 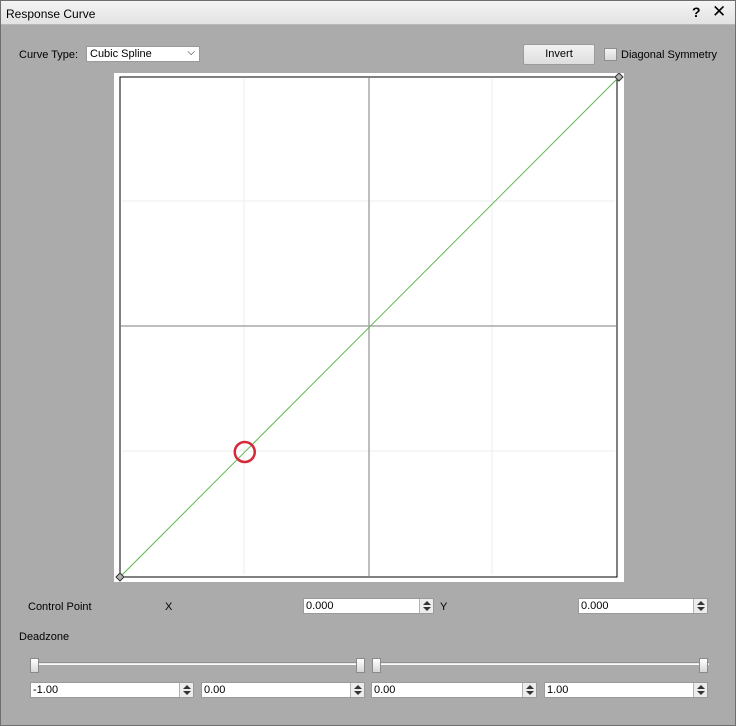 I want to click on diagonal-symmetry-checkbox, so click(x=610, y=54).